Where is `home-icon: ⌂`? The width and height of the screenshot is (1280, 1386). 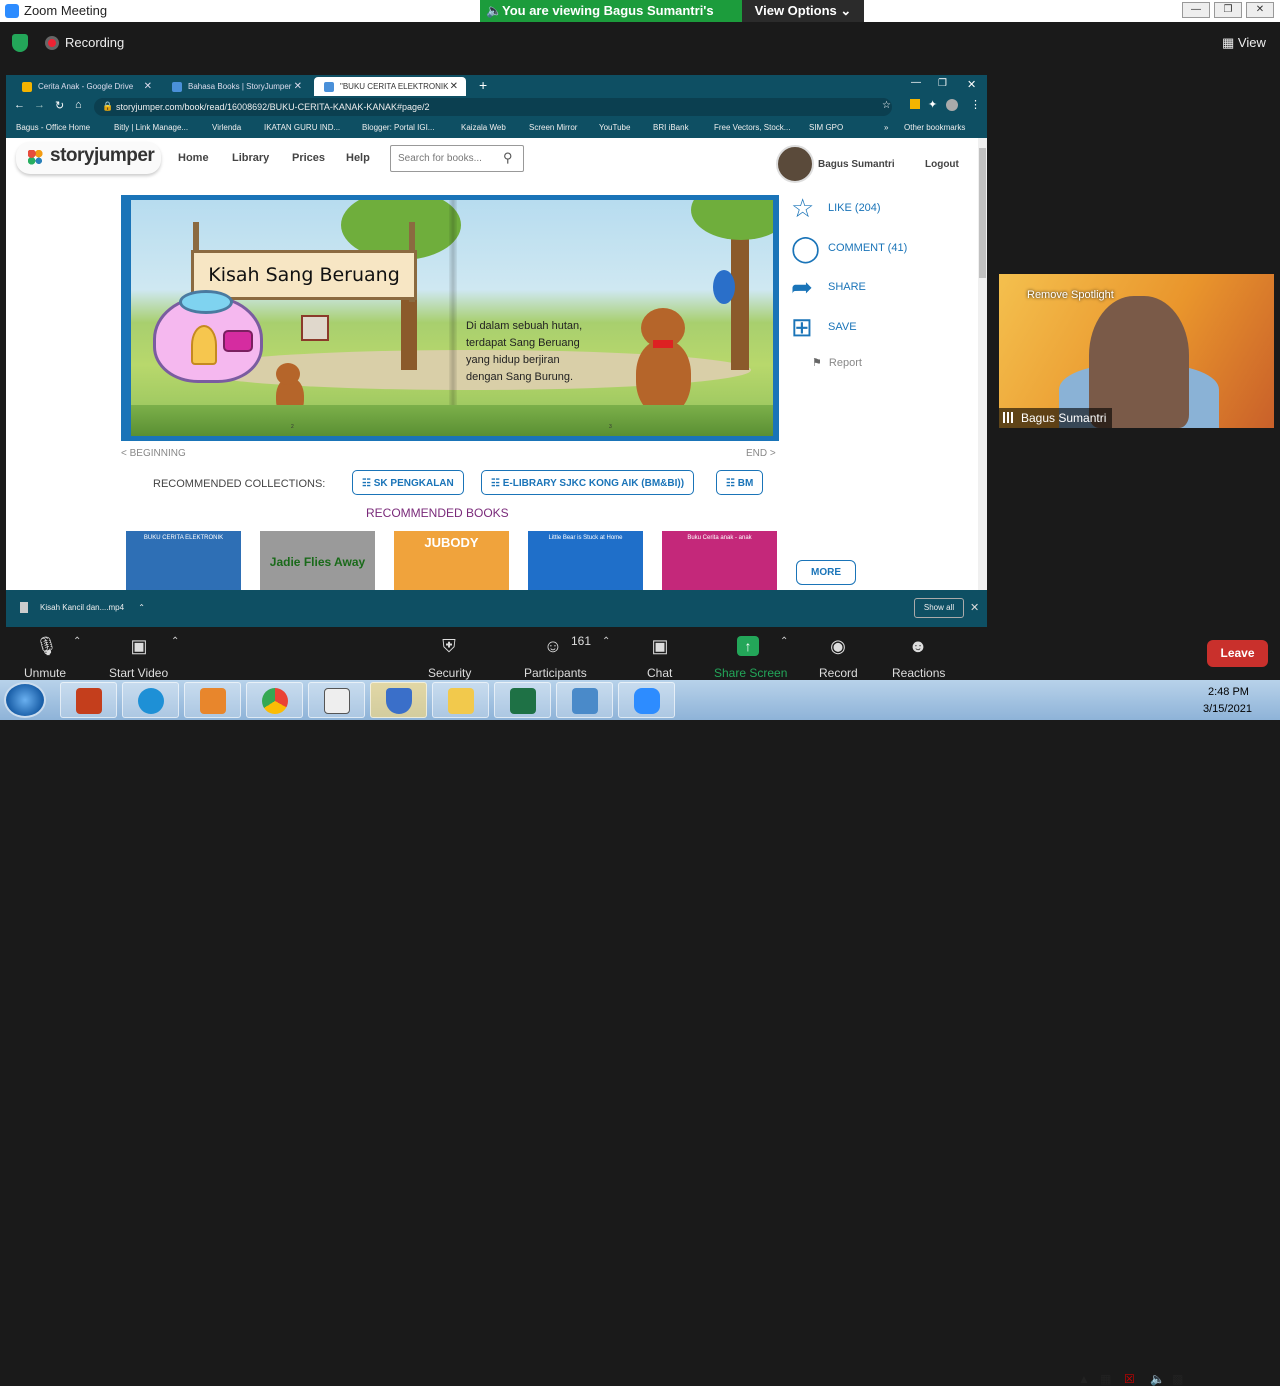 home-icon: ⌂ is located at coordinates (78, 105).